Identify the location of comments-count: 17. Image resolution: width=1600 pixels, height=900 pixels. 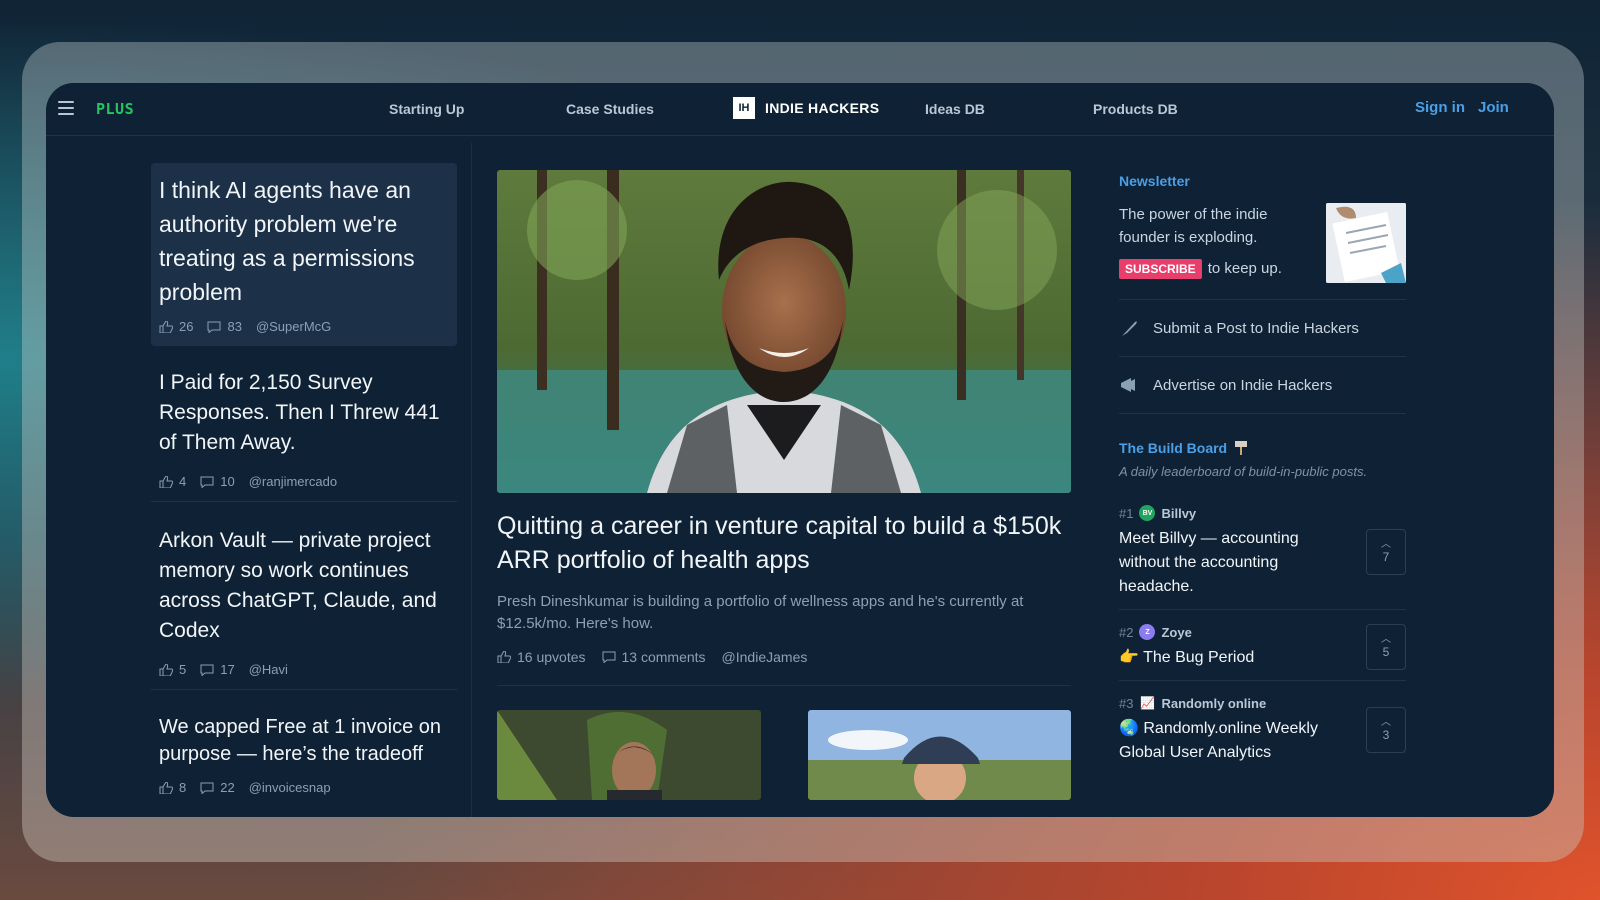
(227, 669).